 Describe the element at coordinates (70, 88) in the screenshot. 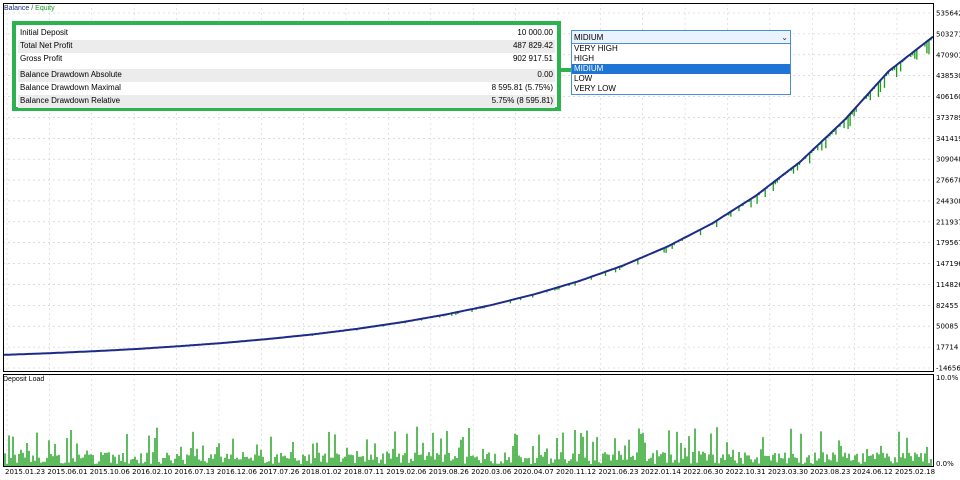

I see `summary-label: Balance Drawdown Maximal` at that location.